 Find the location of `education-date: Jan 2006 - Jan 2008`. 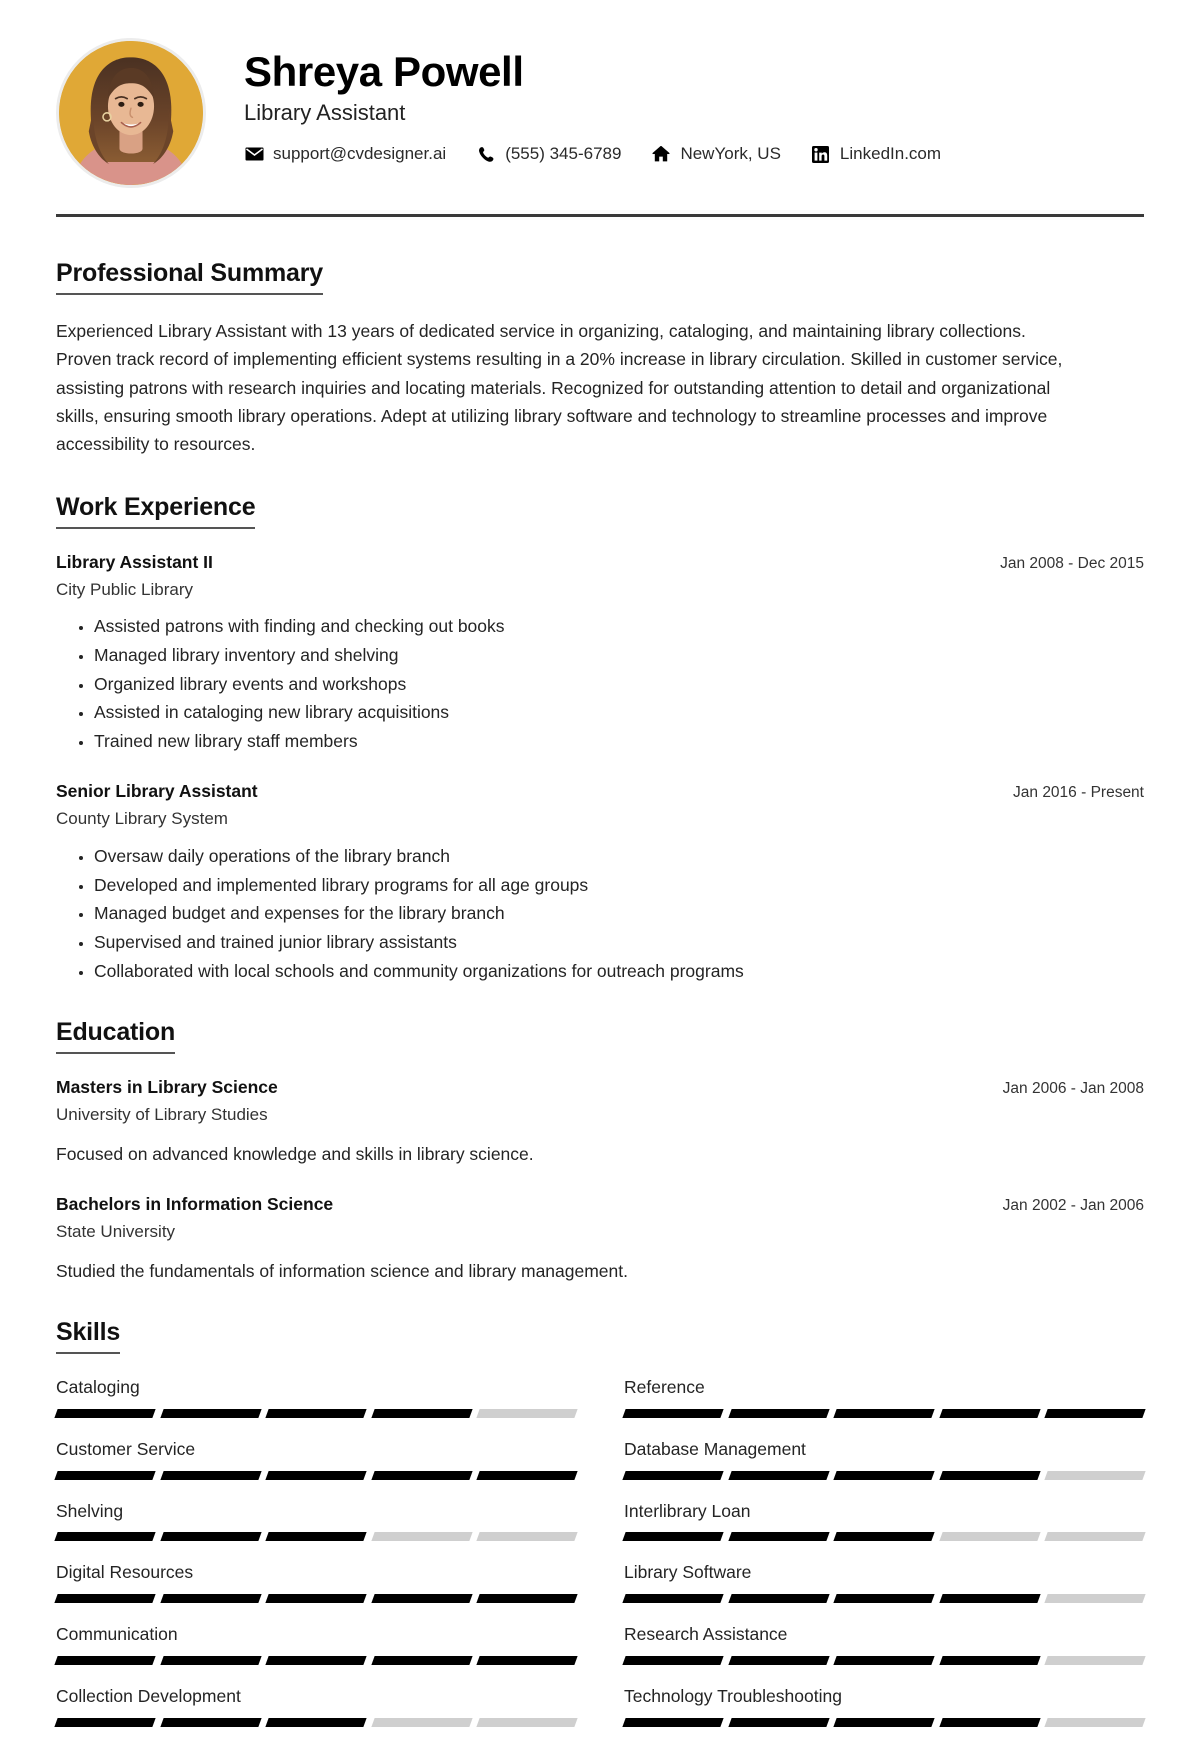

education-date: Jan 2006 - Jan 2008 is located at coordinates (1073, 1089).